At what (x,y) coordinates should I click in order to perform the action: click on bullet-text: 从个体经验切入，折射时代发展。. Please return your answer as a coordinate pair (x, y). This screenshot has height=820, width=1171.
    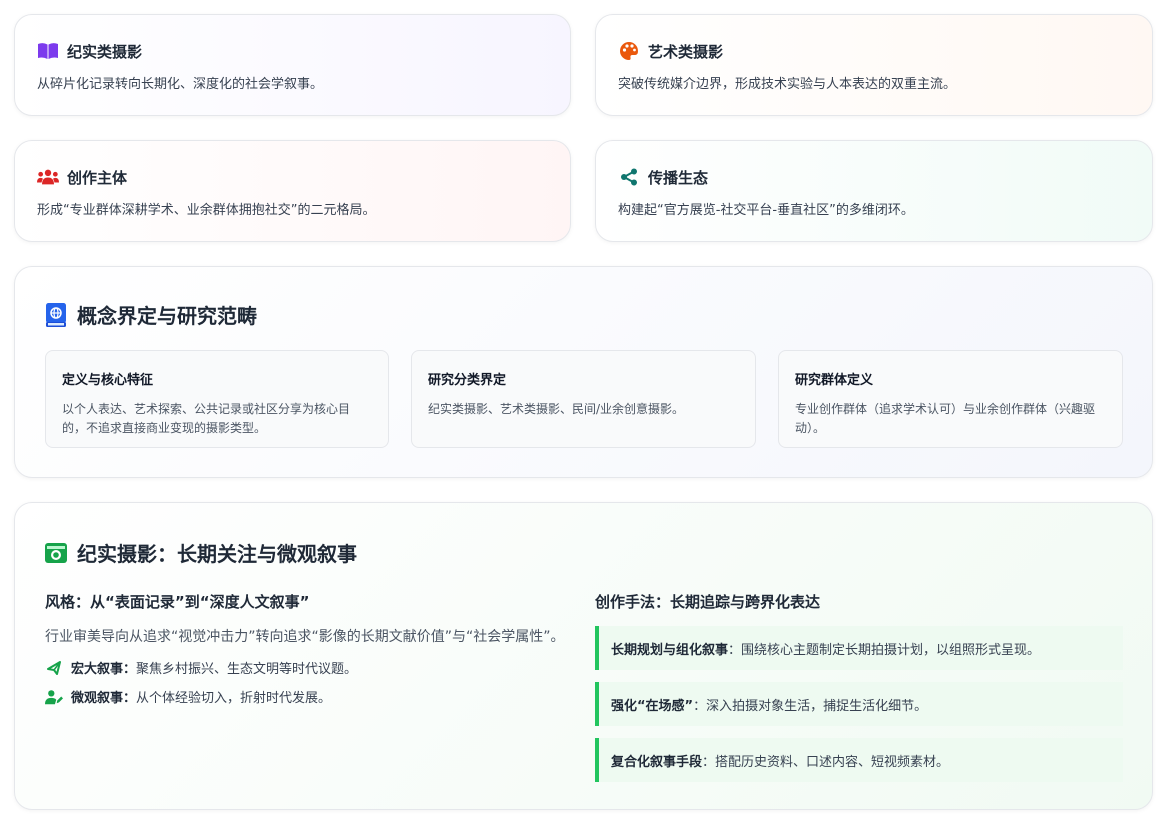
    Looking at the image, I should click on (234, 698).